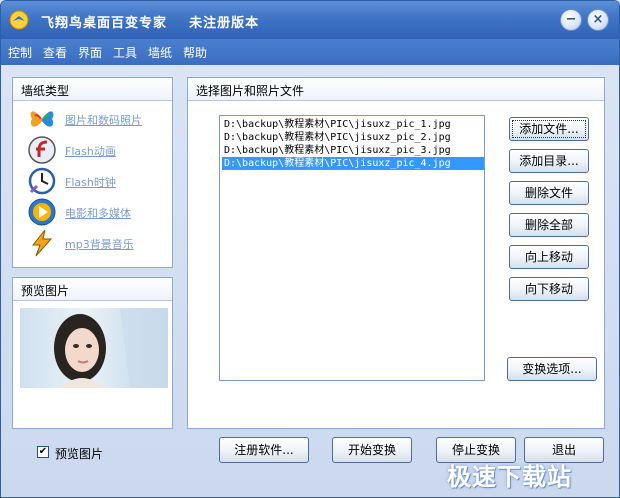  What do you see at coordinates (92, 289) in the screenshot?
I see `preview-header: 预览图片` at bounding box center [92, 289].